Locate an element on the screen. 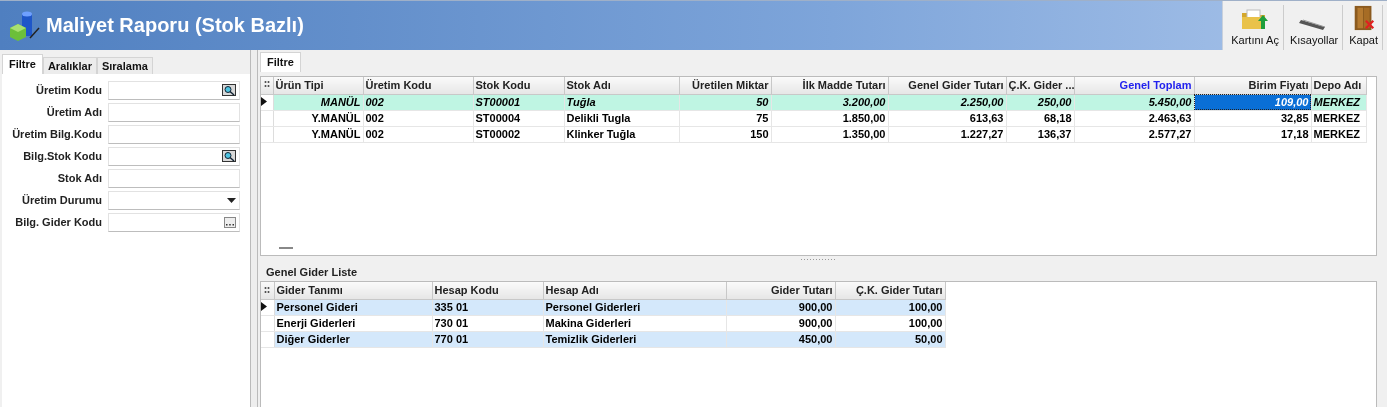 This screenshot has width=1387, height=407. toolbar-button: Kartını Aç is located at coordinates (1255, 27).